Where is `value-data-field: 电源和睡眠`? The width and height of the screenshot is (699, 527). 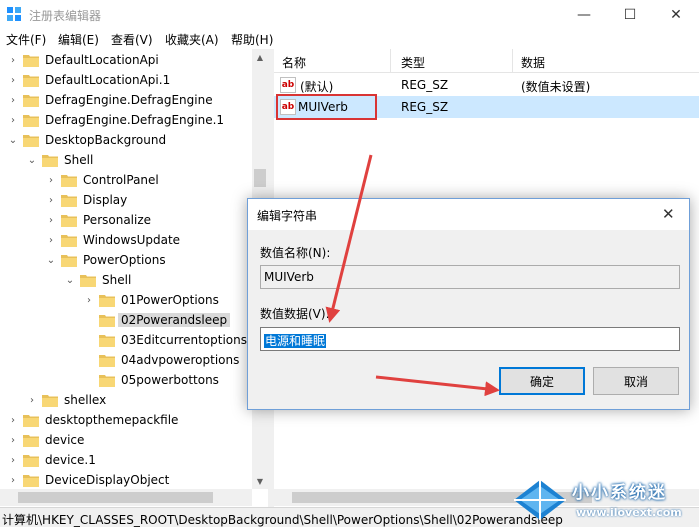 value-data-field: 电源和睡眠 is located at coordinates (470, 339).